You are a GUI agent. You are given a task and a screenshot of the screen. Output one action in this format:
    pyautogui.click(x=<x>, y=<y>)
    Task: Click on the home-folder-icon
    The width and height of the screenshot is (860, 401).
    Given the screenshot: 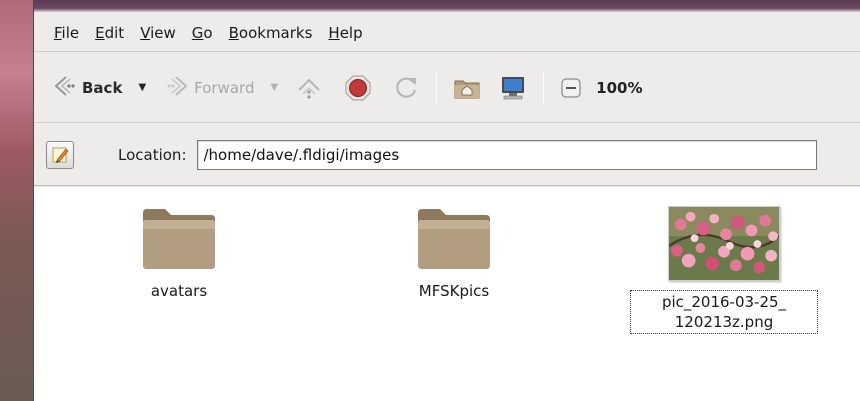 What is the action you would take?
    pyautogui.click(x=467, y=89)
    